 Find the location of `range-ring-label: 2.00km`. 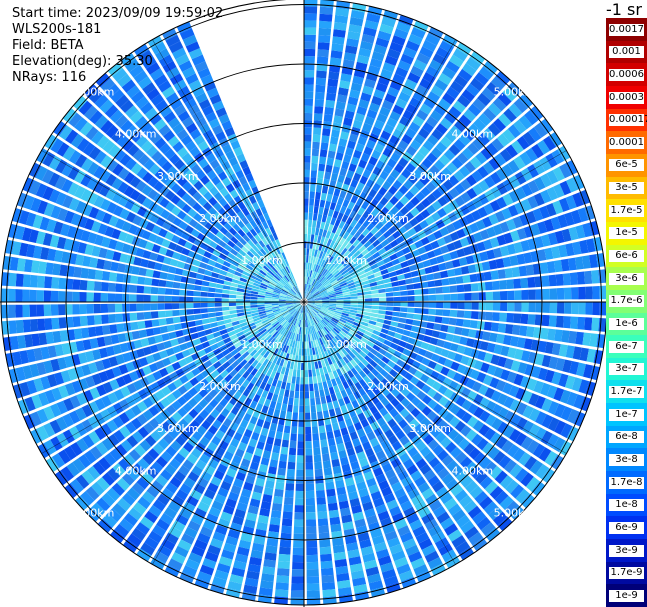

range-ring-label: 2.00km is located at coordinates (220, 218).